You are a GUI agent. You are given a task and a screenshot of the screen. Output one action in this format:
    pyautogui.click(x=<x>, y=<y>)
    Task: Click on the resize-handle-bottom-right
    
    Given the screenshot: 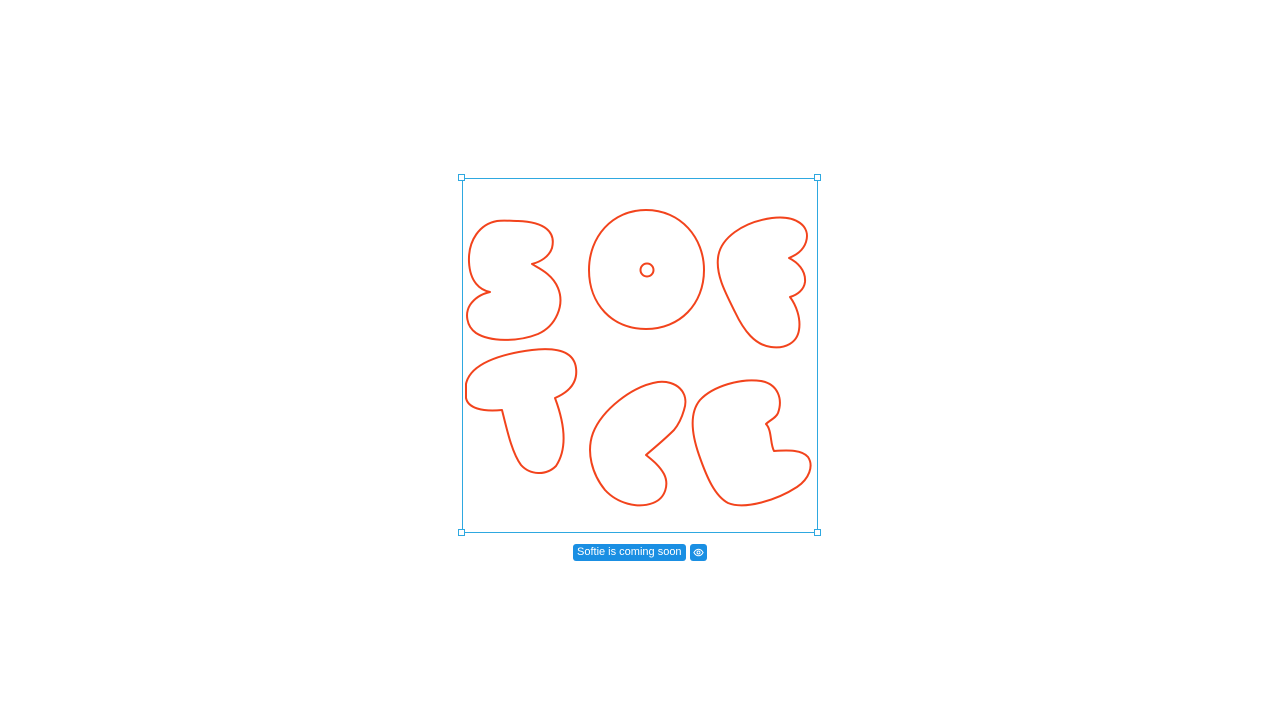 What is the action you would take?
    pyautogui.click(x=817, y=532)
    